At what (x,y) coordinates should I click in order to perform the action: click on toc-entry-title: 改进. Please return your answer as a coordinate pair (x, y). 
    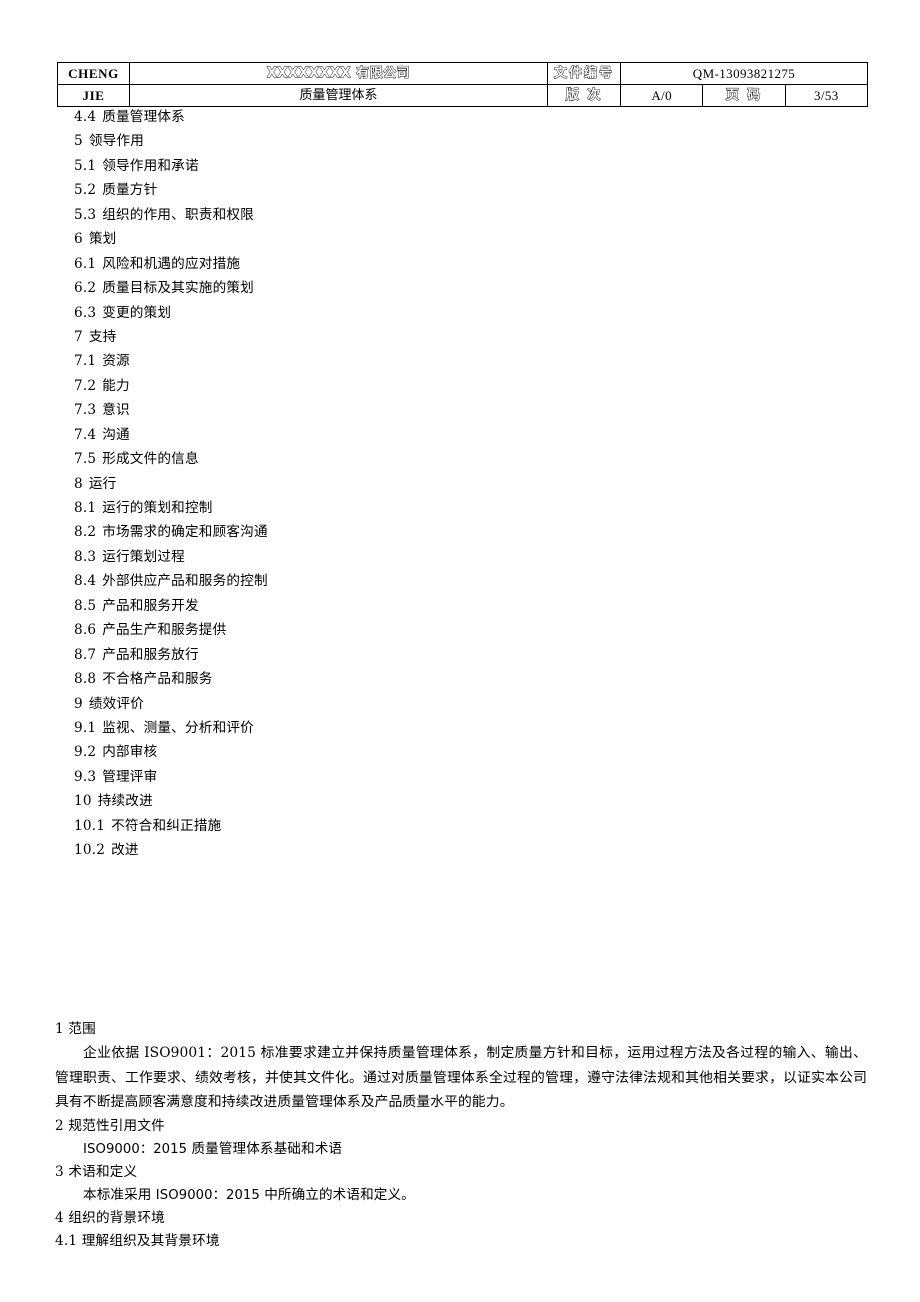
    Looking at the image, I should click on (125, 850).